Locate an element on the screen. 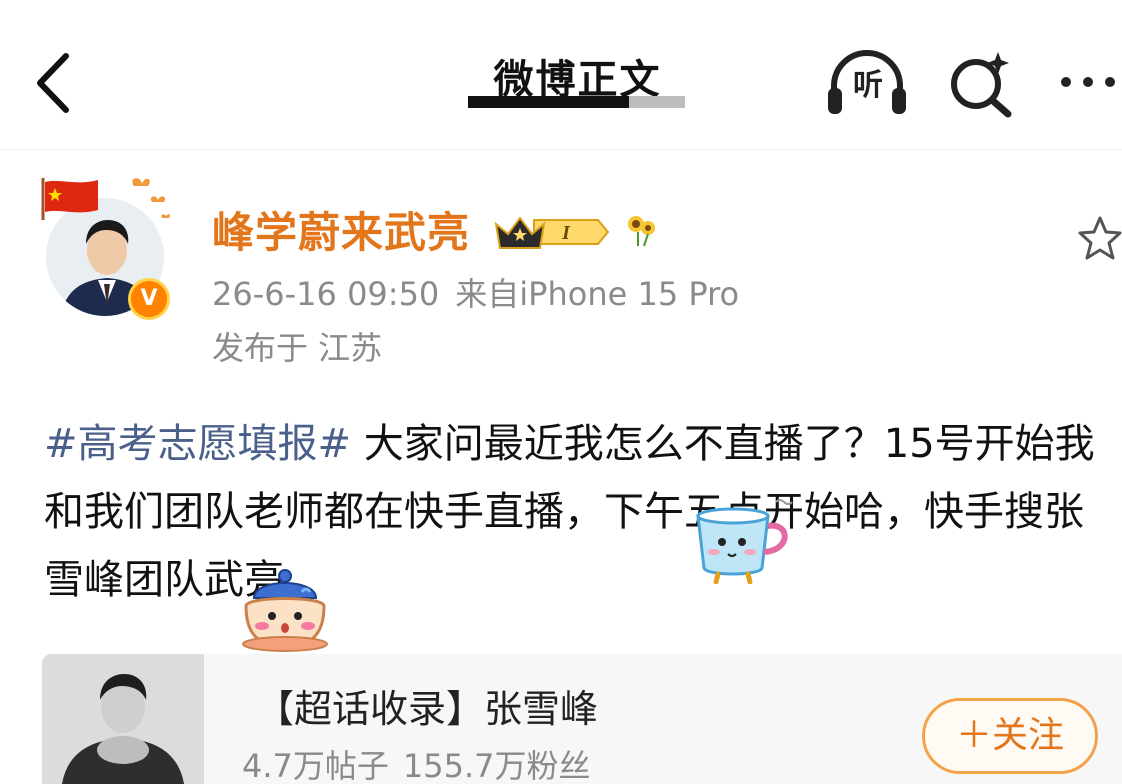  sunflower-icon is located at coordinates (641, 231).